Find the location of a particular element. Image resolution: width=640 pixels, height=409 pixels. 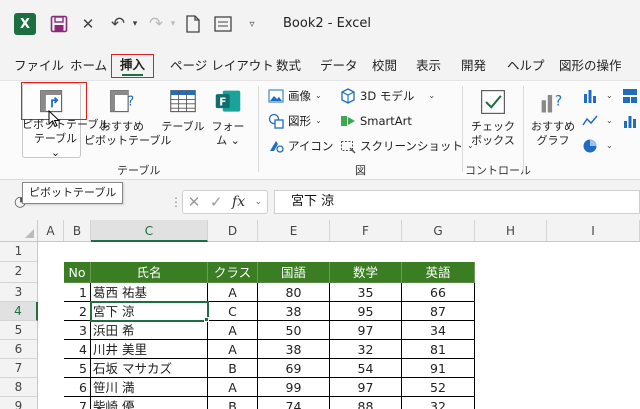

customize-toolbar-icon: ▿ is located at coordinates (252, 24).